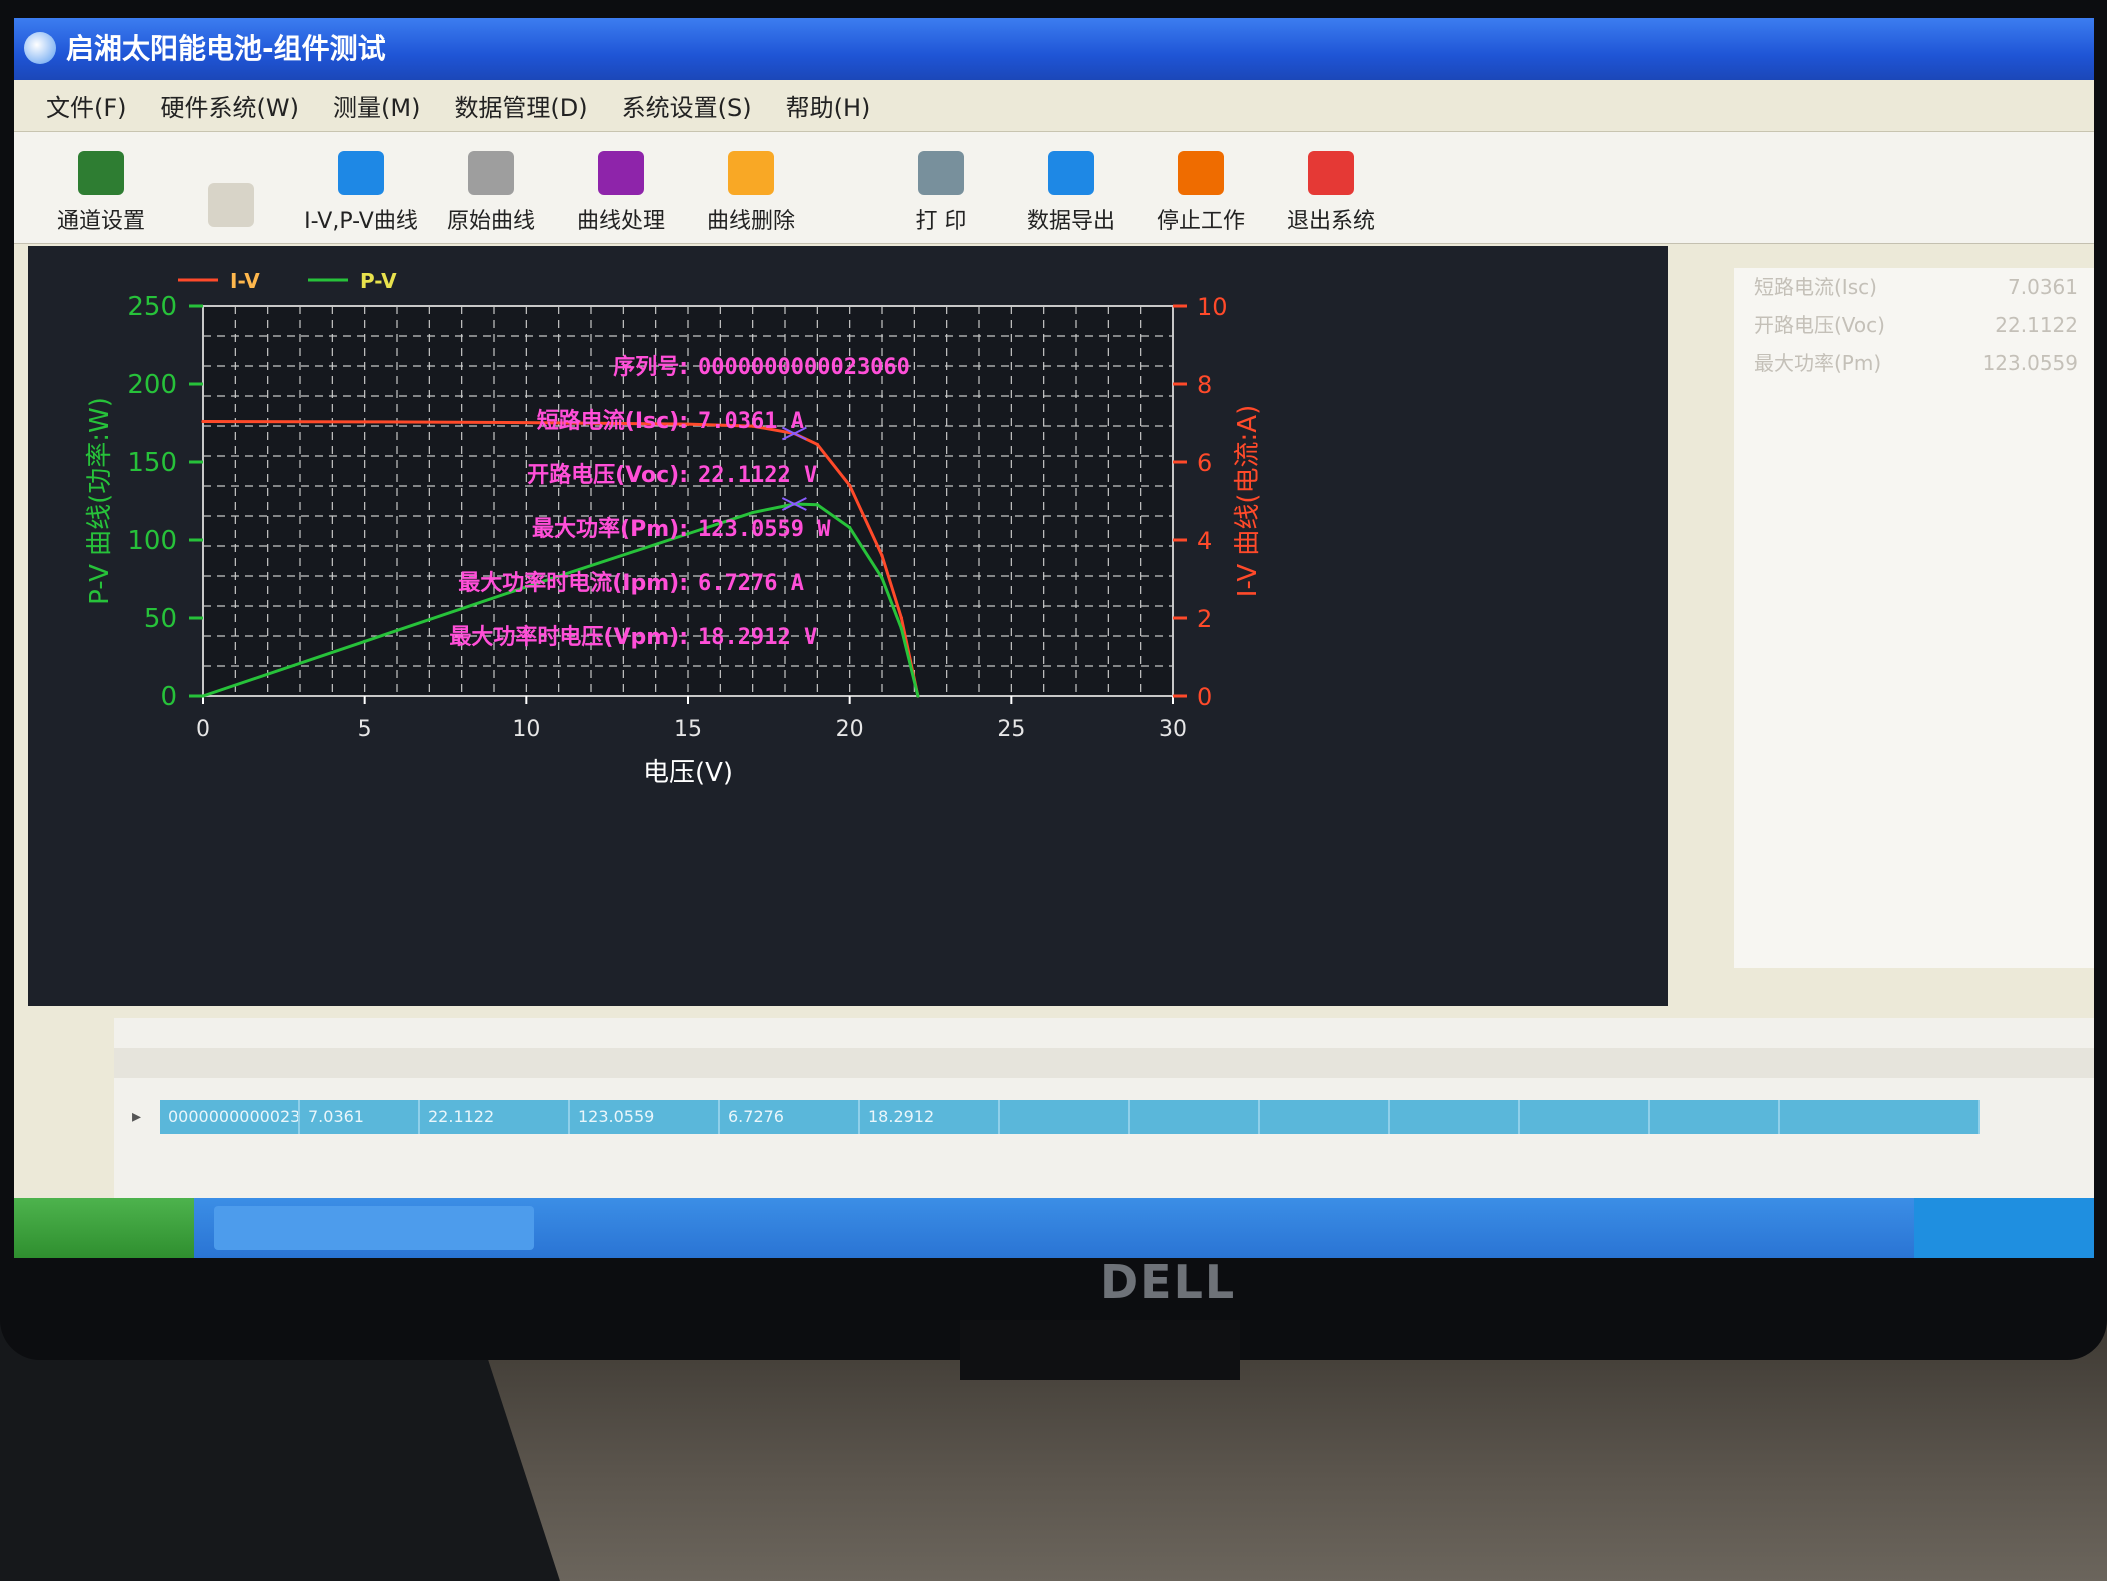 Image resolution: width=2107 pixels, height=1581 pixels. Describe the element at coordinates (1914, 363) in the screenshot. I see `info-row: 最大功率(Pm) 123.0559` at that location.